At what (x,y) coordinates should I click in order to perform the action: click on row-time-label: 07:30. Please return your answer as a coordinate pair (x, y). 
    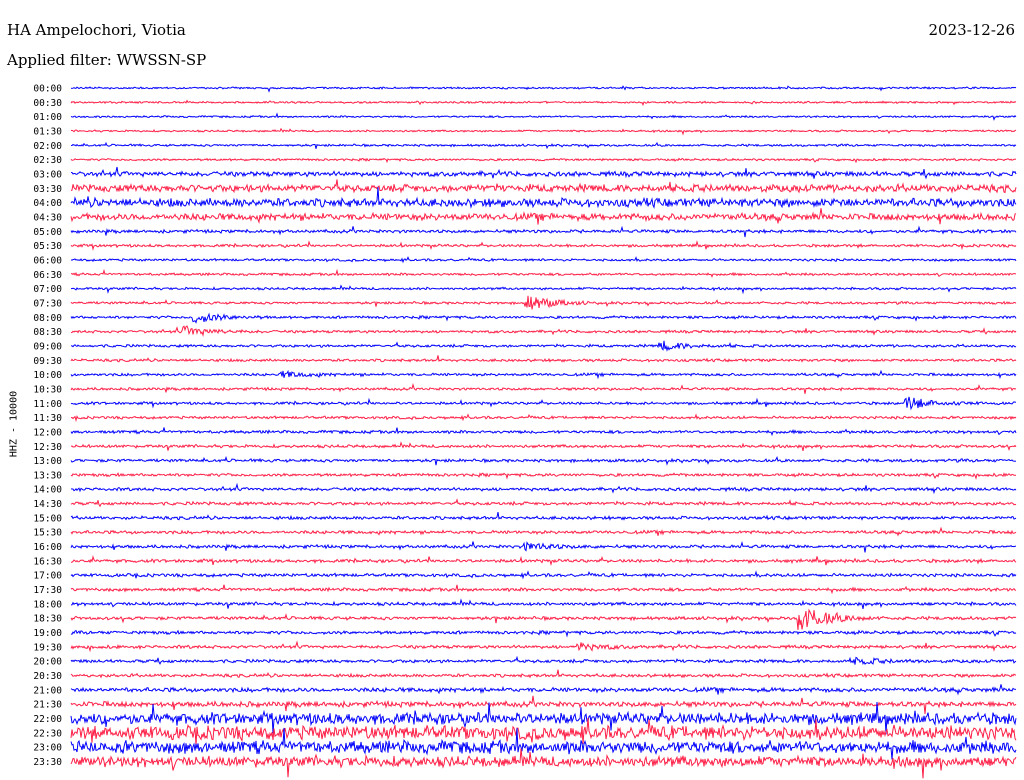
    Looking at the image, I should click on (47, 303).